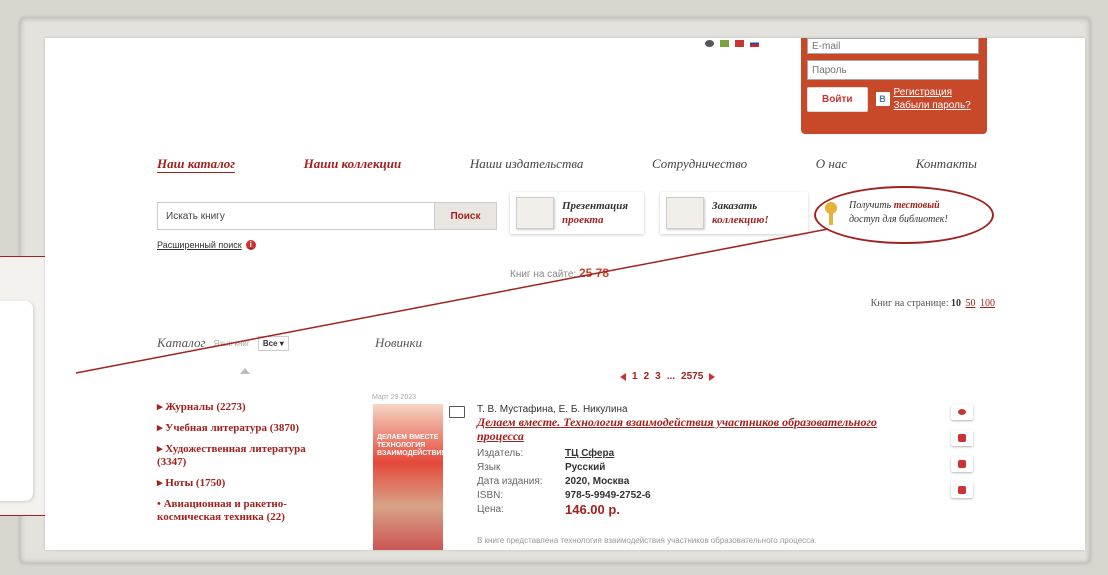  I want to click on login-button: Войти, so click(837, 99).